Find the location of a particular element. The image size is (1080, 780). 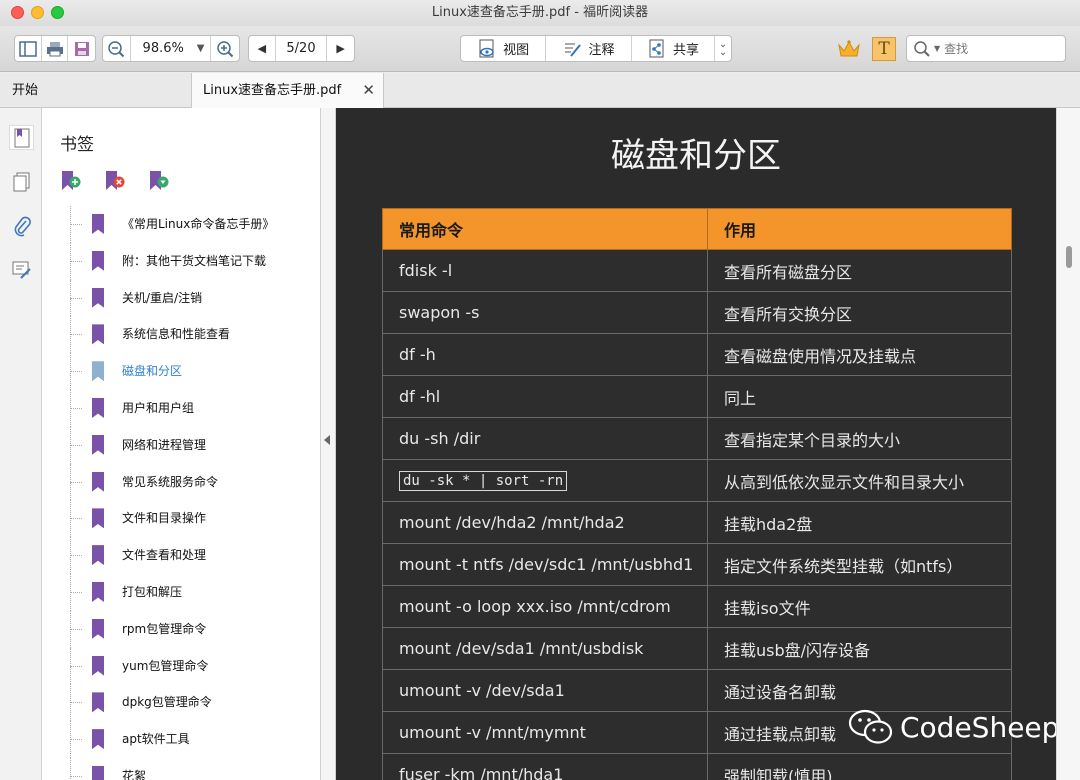

table-row: mount -o loop xxx.iso /mnt/cdrom 挂载iso文件 is located at coordinates (697, 606).